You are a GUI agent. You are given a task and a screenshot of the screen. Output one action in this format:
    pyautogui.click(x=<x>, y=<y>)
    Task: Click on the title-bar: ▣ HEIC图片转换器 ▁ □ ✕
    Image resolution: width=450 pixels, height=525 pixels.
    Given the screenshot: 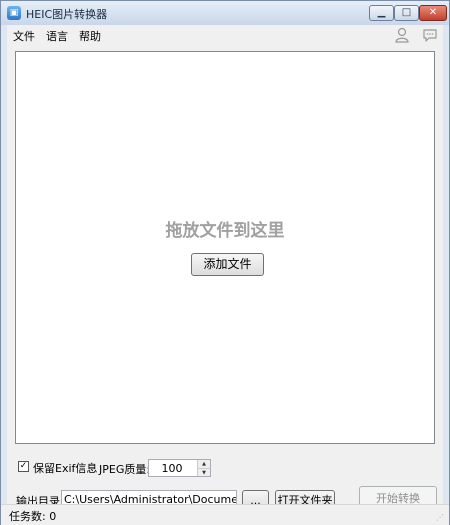 What is the action you would take?
    pyautogui.click(x=225, y=13)
    